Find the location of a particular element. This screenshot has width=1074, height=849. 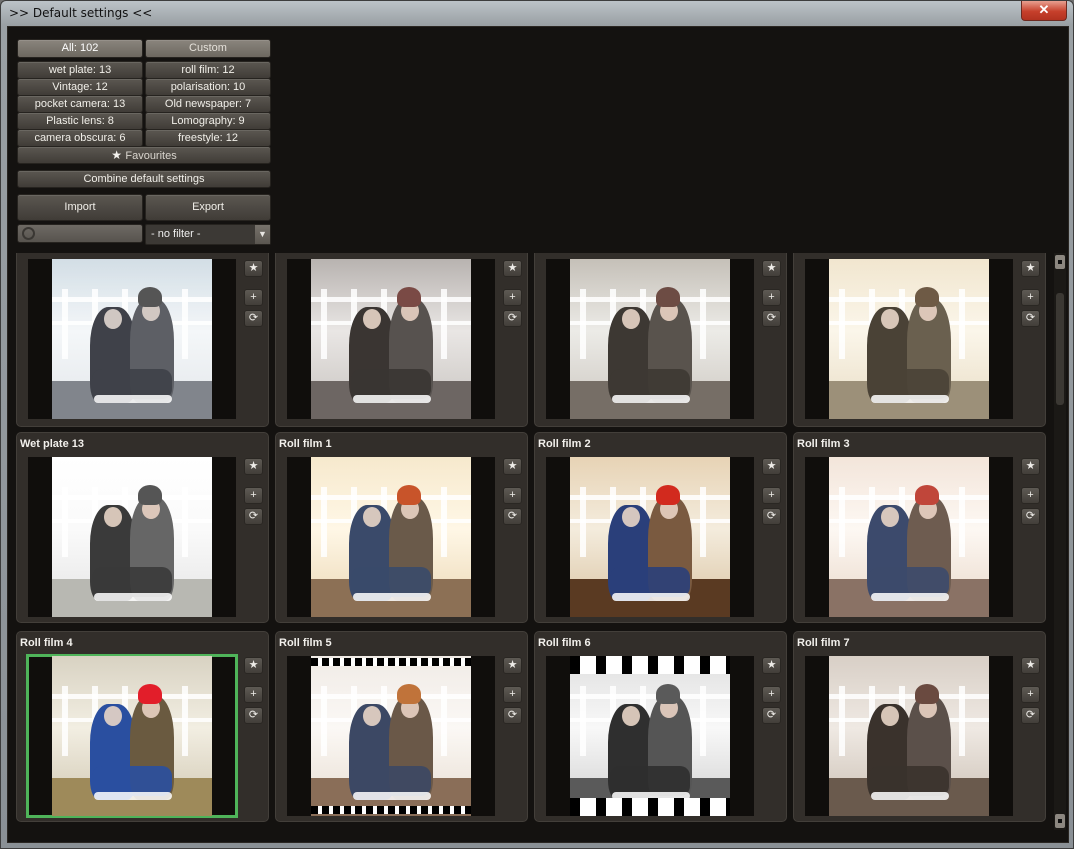

category-button-roll-film: roll film: 12 is located at coordinates (208, 70).